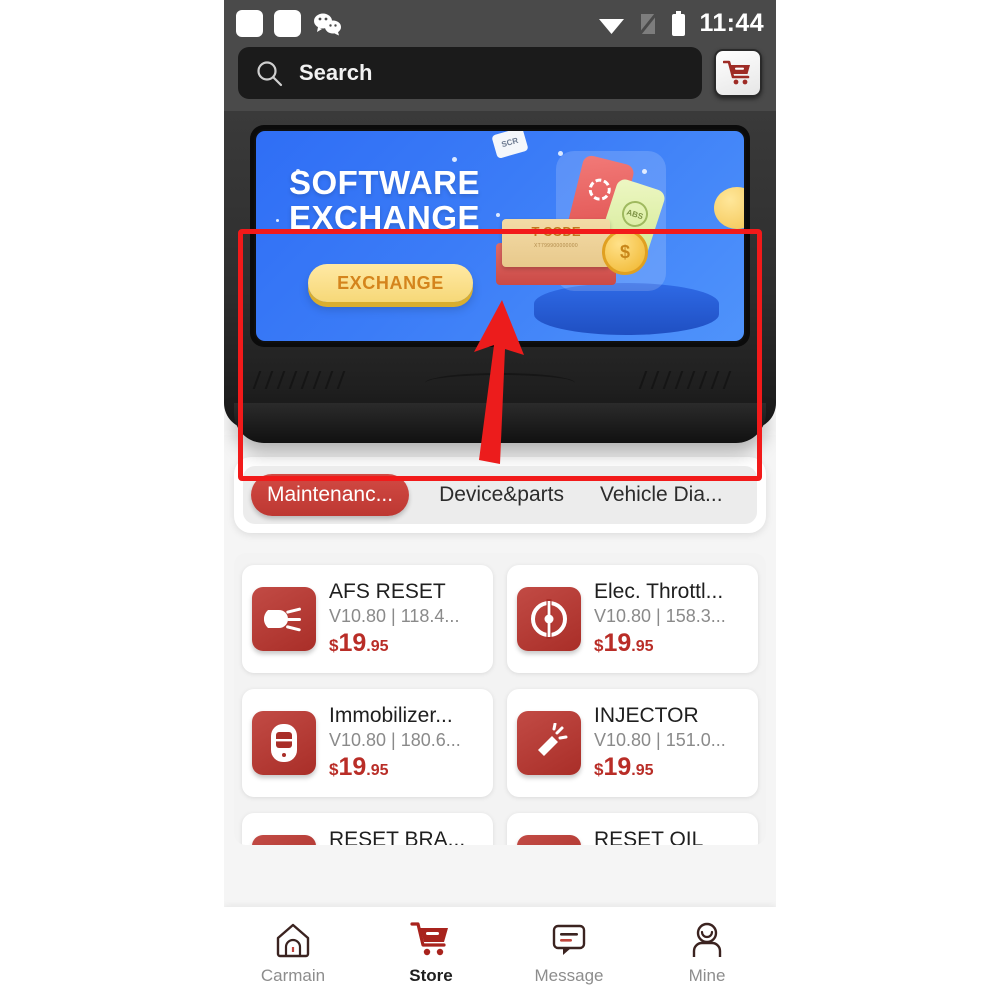 The image size is (1000, 1000). I want to click on nav-label: Message, so click(569, 975).